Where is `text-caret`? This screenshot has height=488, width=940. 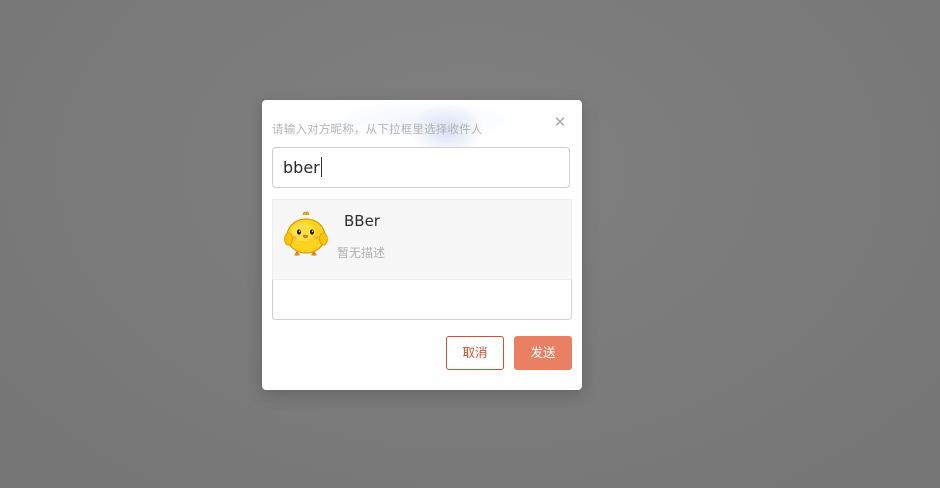 text-caret is located at coordinates (321, 167).